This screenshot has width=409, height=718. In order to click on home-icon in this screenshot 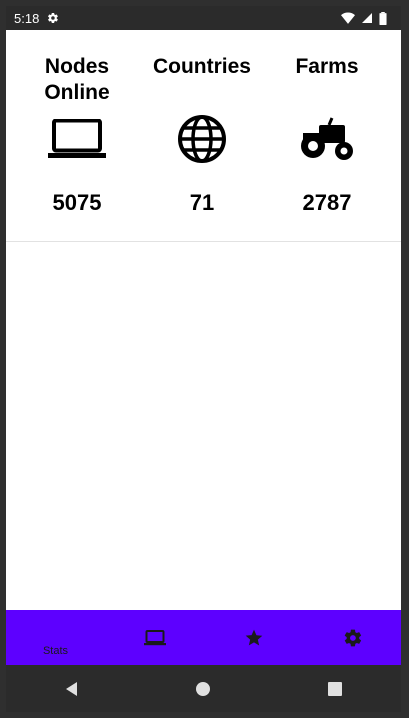, I will do `click(203, 688)`.